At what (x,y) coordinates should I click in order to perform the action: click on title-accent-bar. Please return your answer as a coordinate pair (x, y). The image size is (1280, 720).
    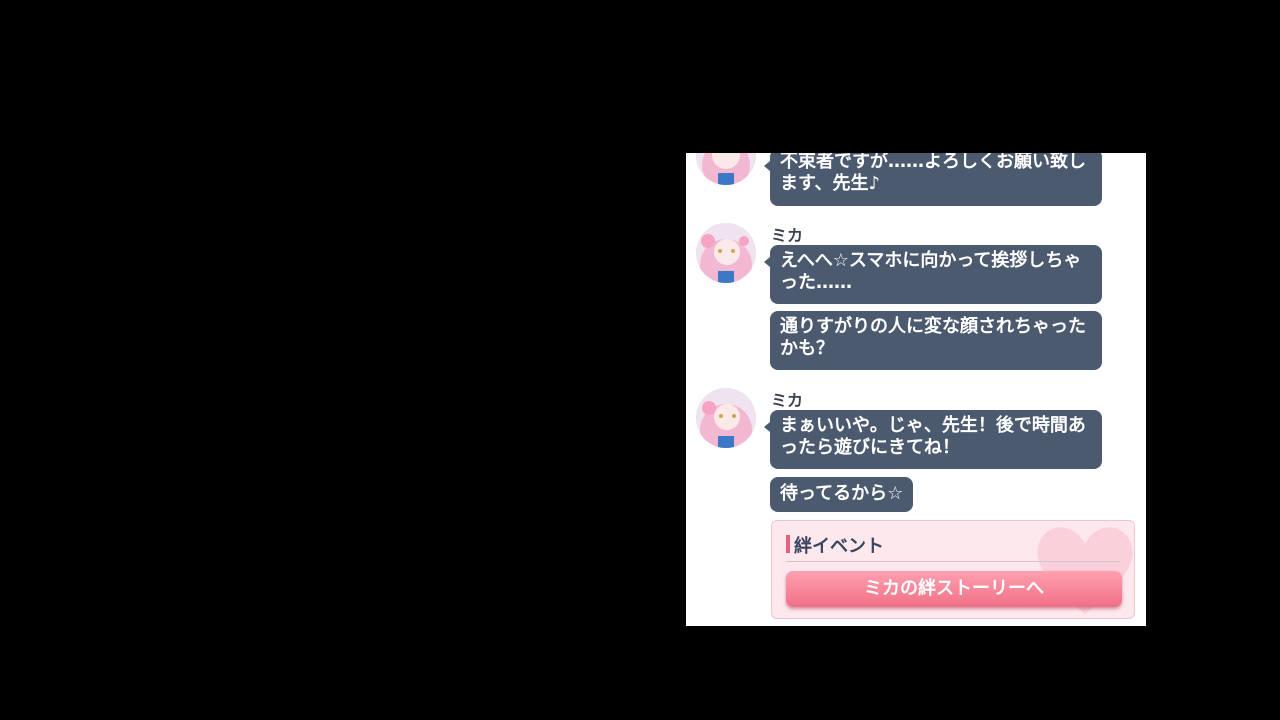
    Looking at the image, I should click on (788, 544).